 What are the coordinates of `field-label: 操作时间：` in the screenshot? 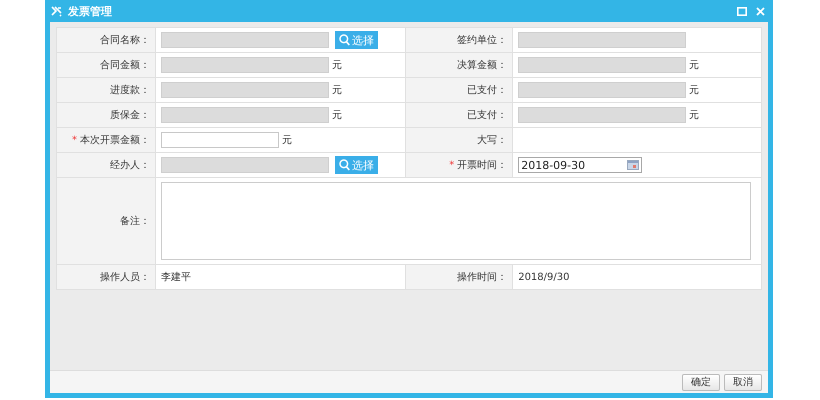 It's located at (482, 277).